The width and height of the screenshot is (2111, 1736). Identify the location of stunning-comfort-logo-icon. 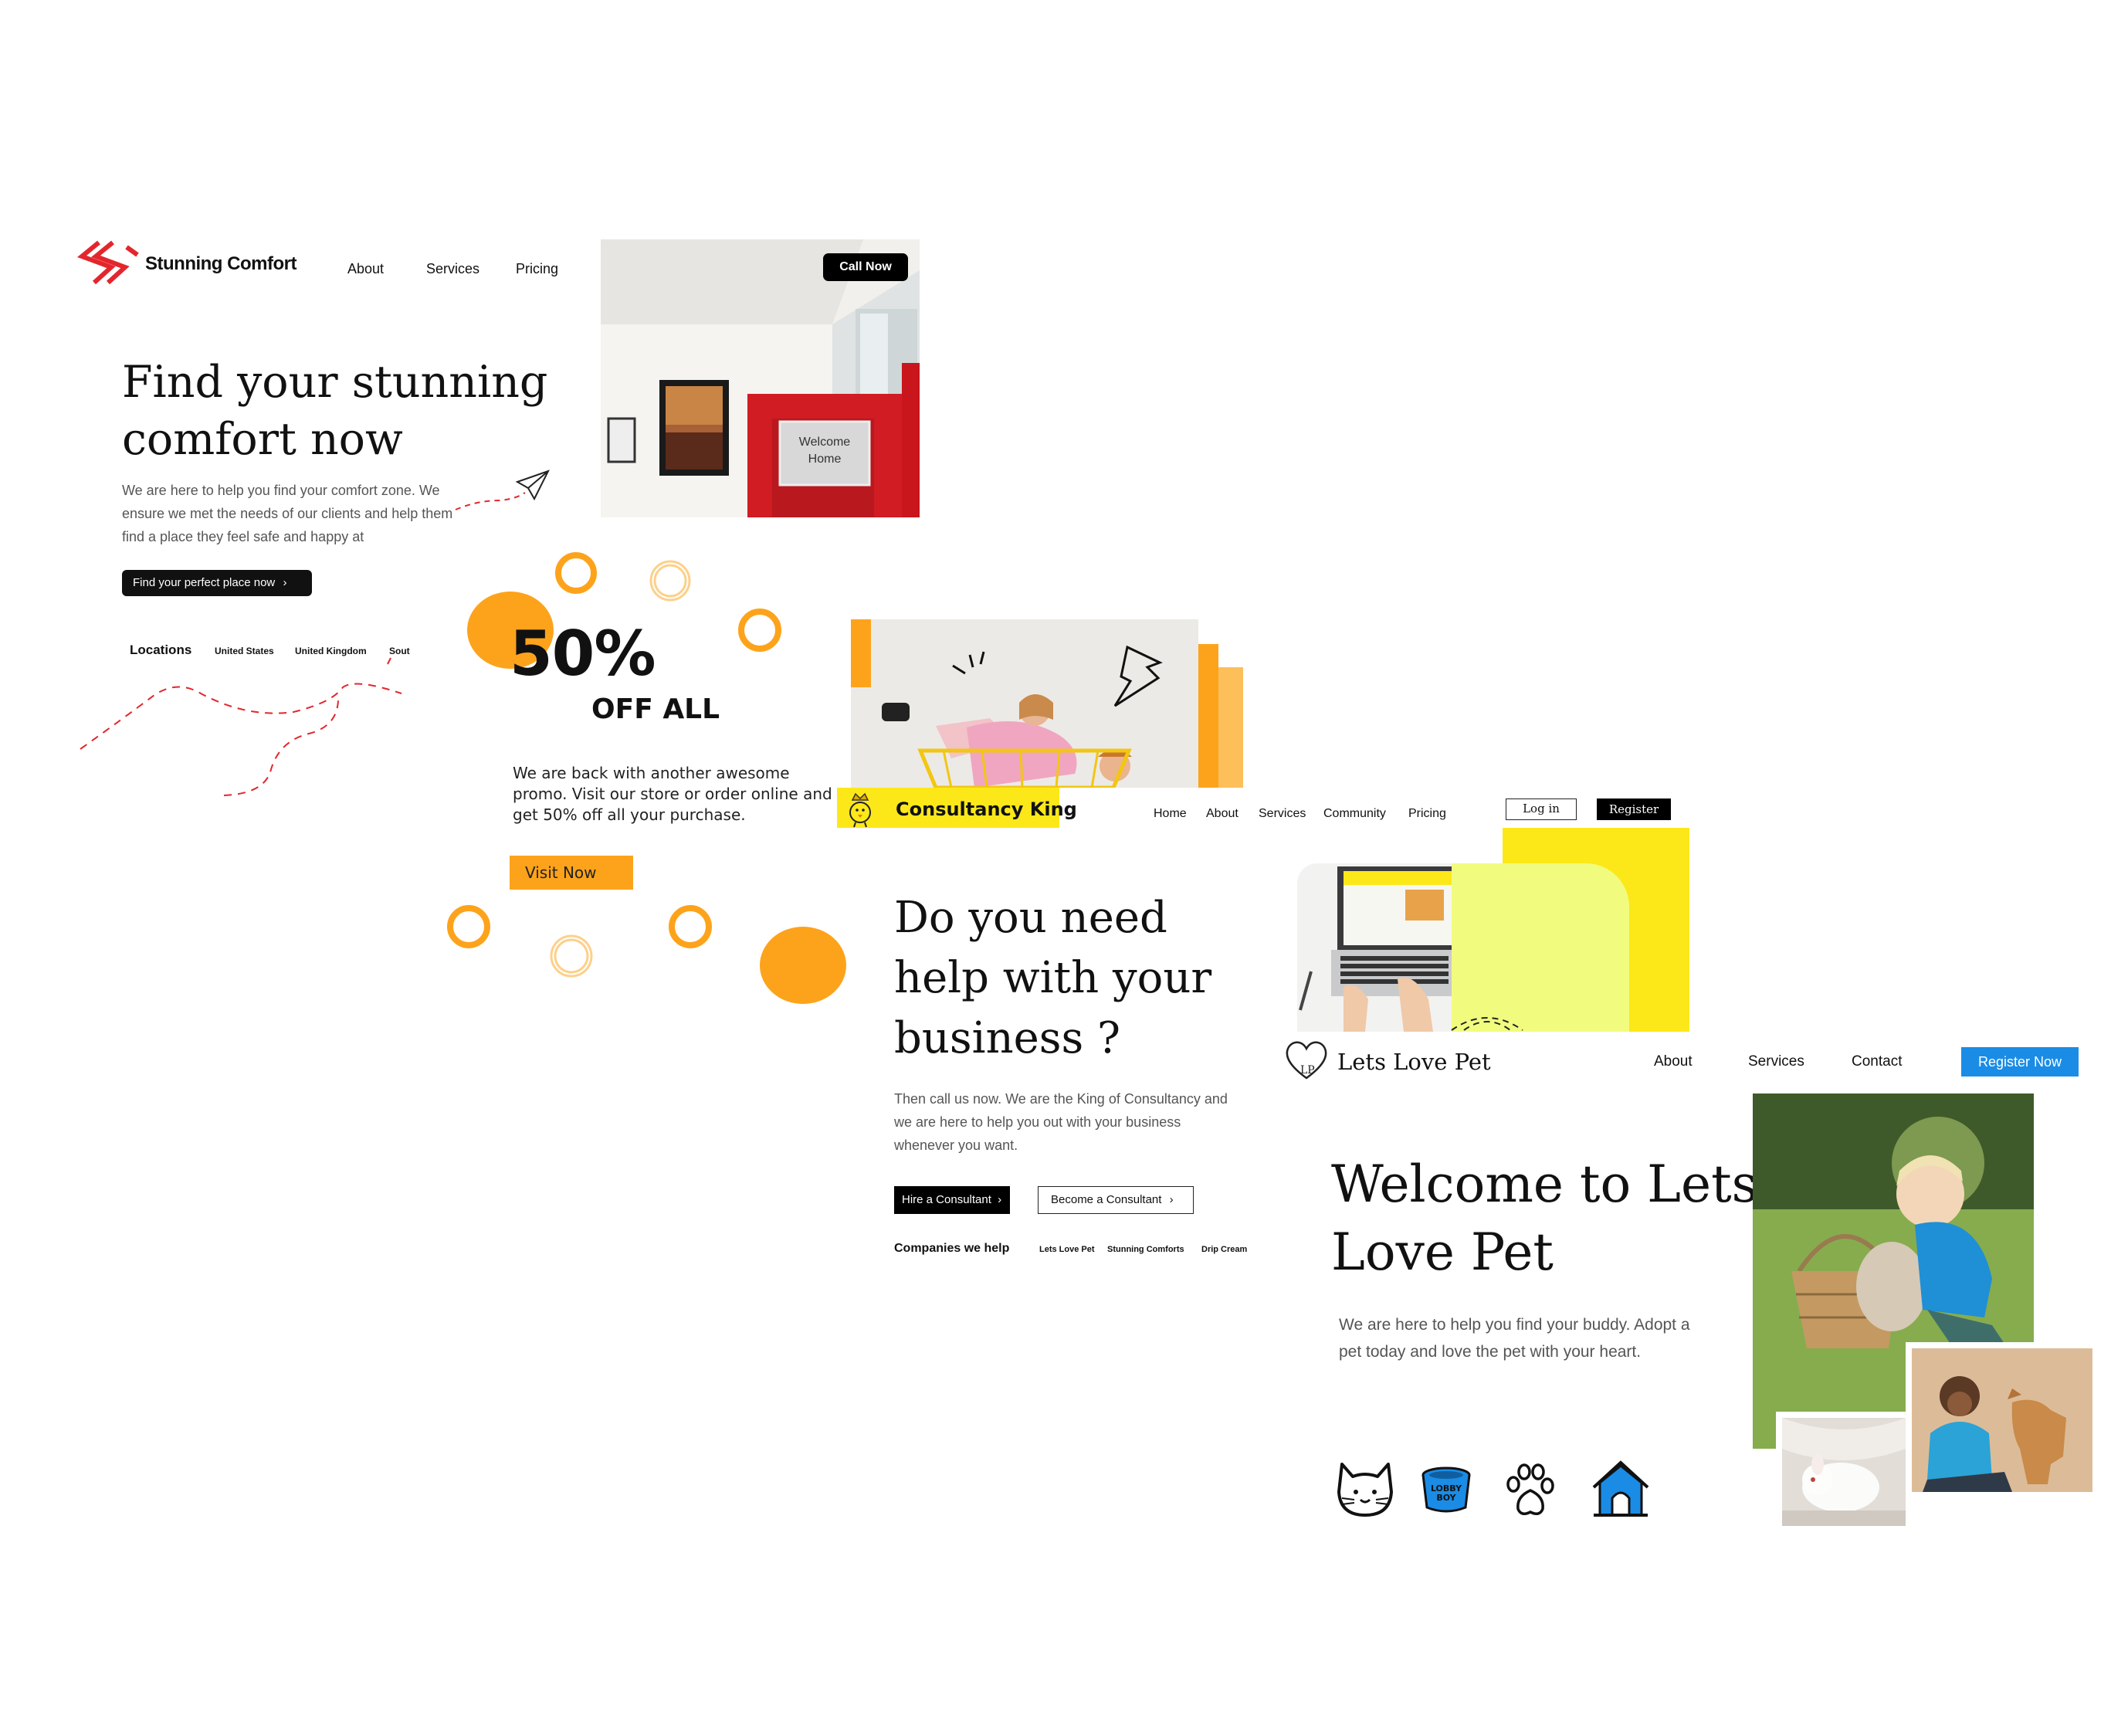
(110, 262).